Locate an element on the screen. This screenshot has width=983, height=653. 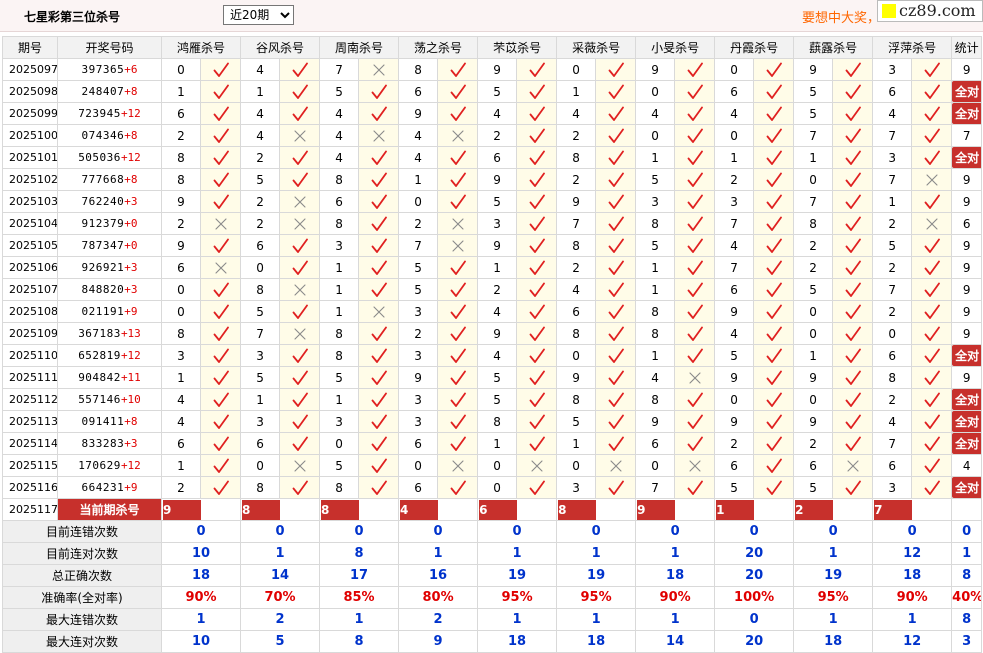
stats-value: 70% is located at coordinates (280, 597).